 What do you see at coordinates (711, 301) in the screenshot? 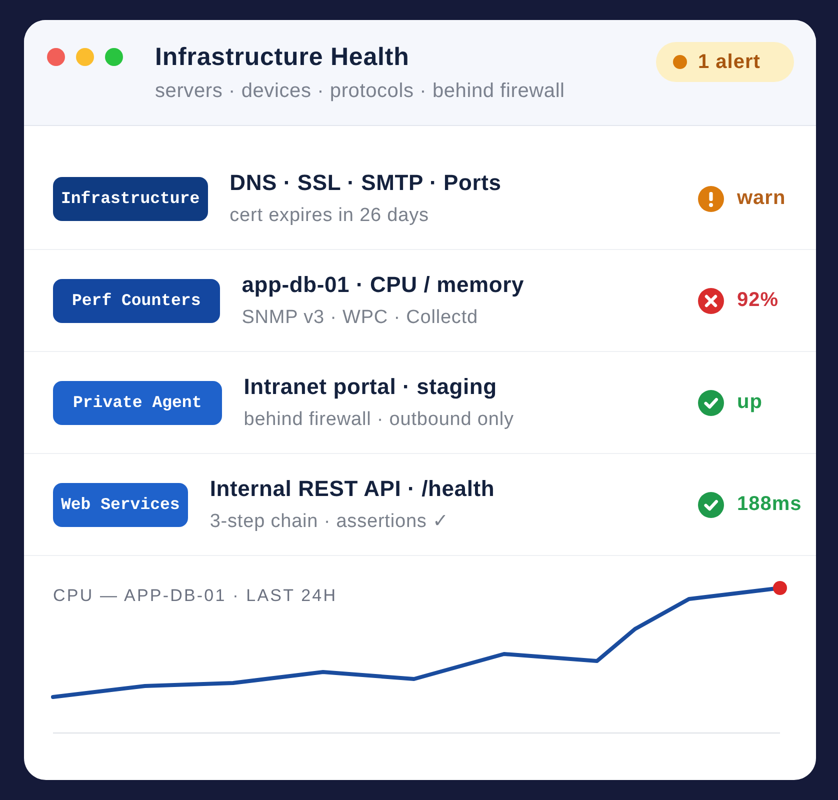
I see `cross-circle-icon` at bounding box center [711, 301].